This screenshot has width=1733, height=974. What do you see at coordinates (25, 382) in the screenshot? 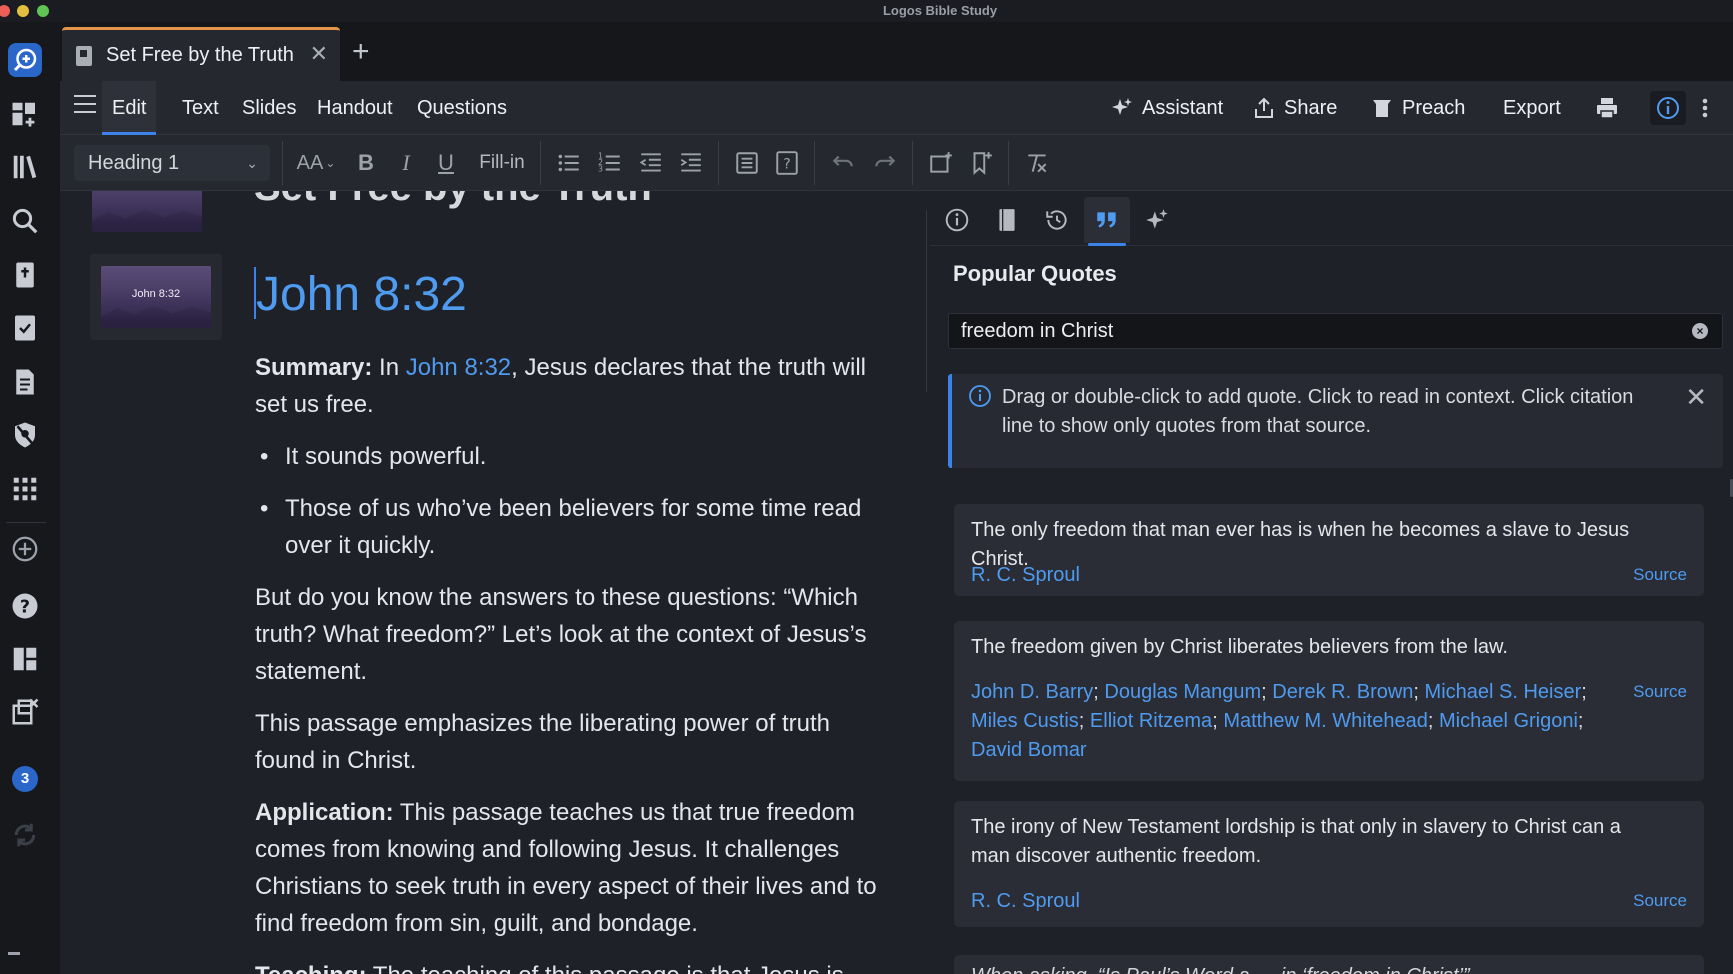
I see `rail-documents-button` at bounding box center [25, 382].